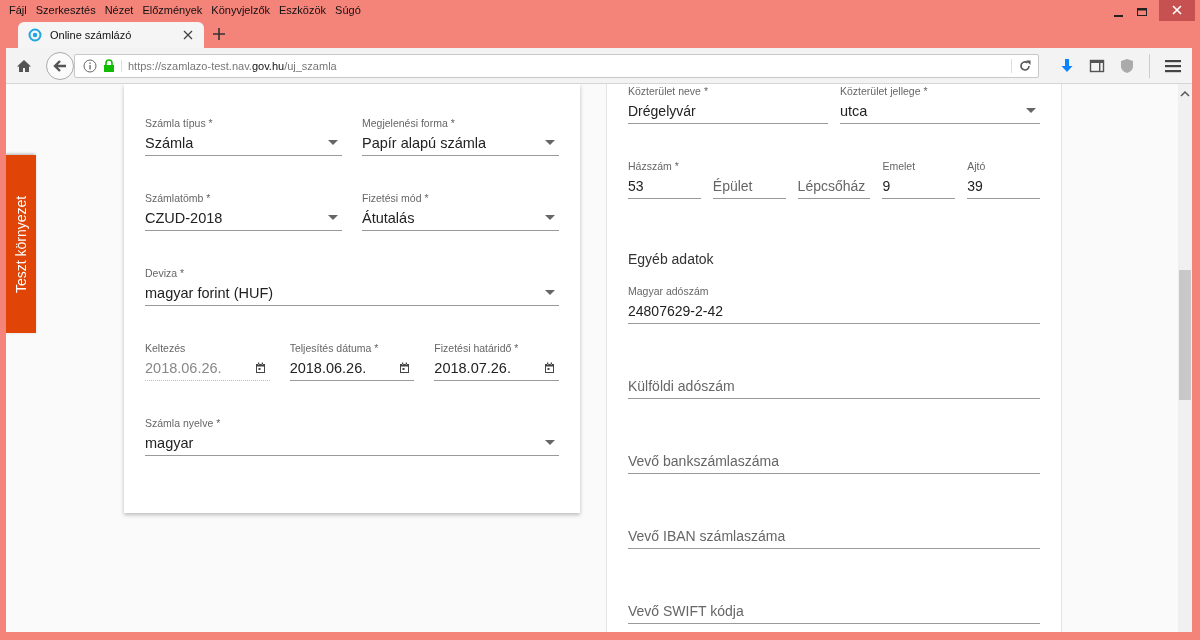  I want to click on address-bar: https://szamlazo-test.nav.gov.hu/uj_szamla, so click(556, 65).